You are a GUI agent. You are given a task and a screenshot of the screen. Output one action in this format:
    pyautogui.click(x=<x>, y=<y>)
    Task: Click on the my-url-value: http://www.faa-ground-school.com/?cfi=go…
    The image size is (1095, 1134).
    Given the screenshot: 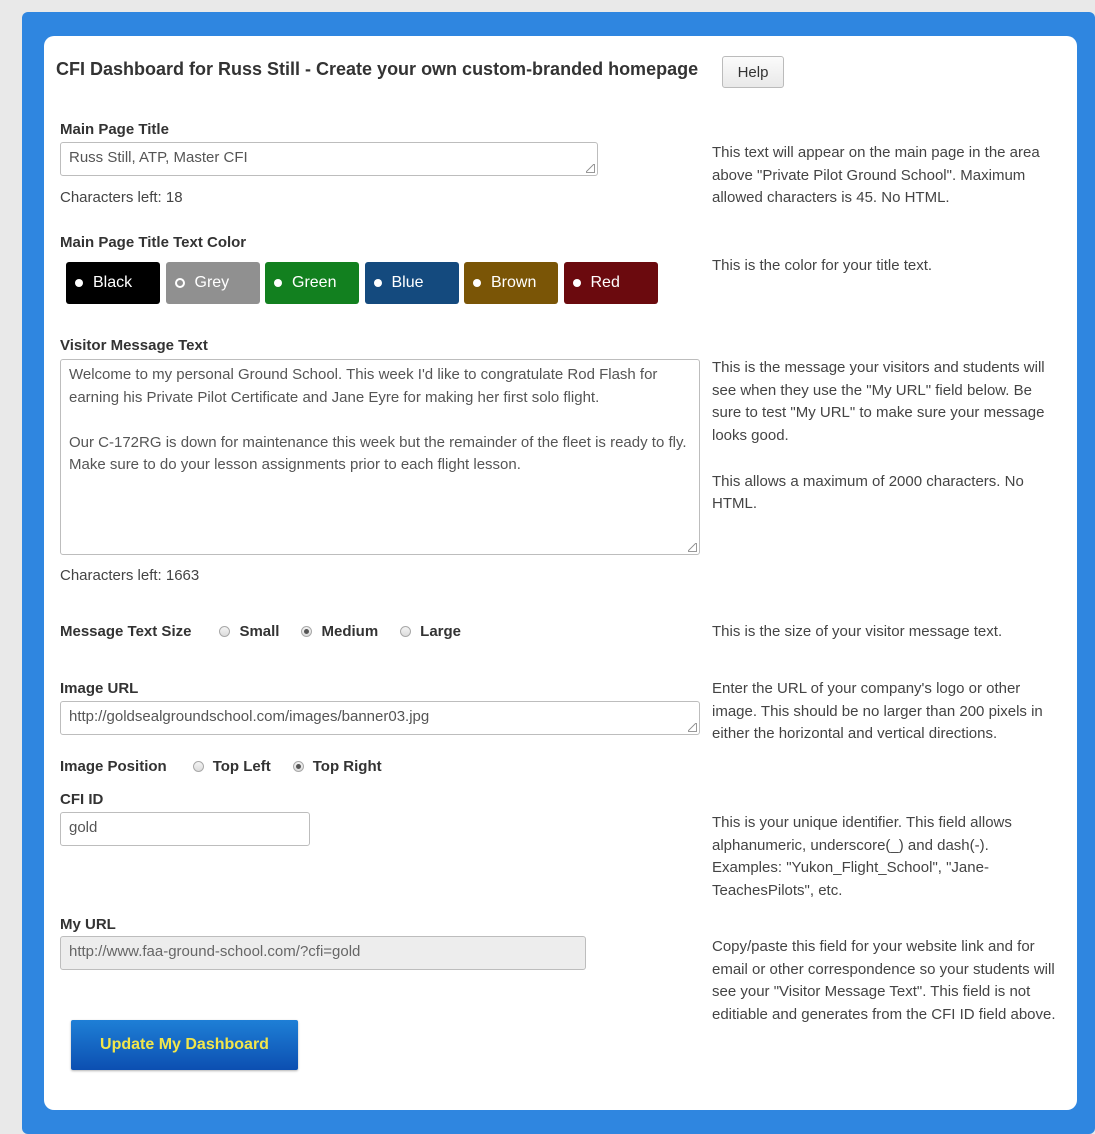 What is the action you would take?
    pyautogui.click(x=215, y=951)
    